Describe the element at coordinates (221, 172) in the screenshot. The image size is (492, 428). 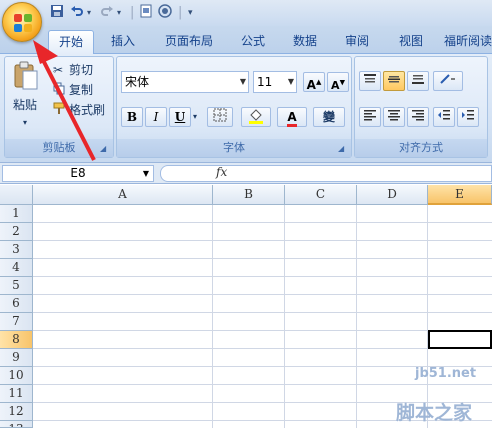
I see `insert-function-icon: fx` at that location.